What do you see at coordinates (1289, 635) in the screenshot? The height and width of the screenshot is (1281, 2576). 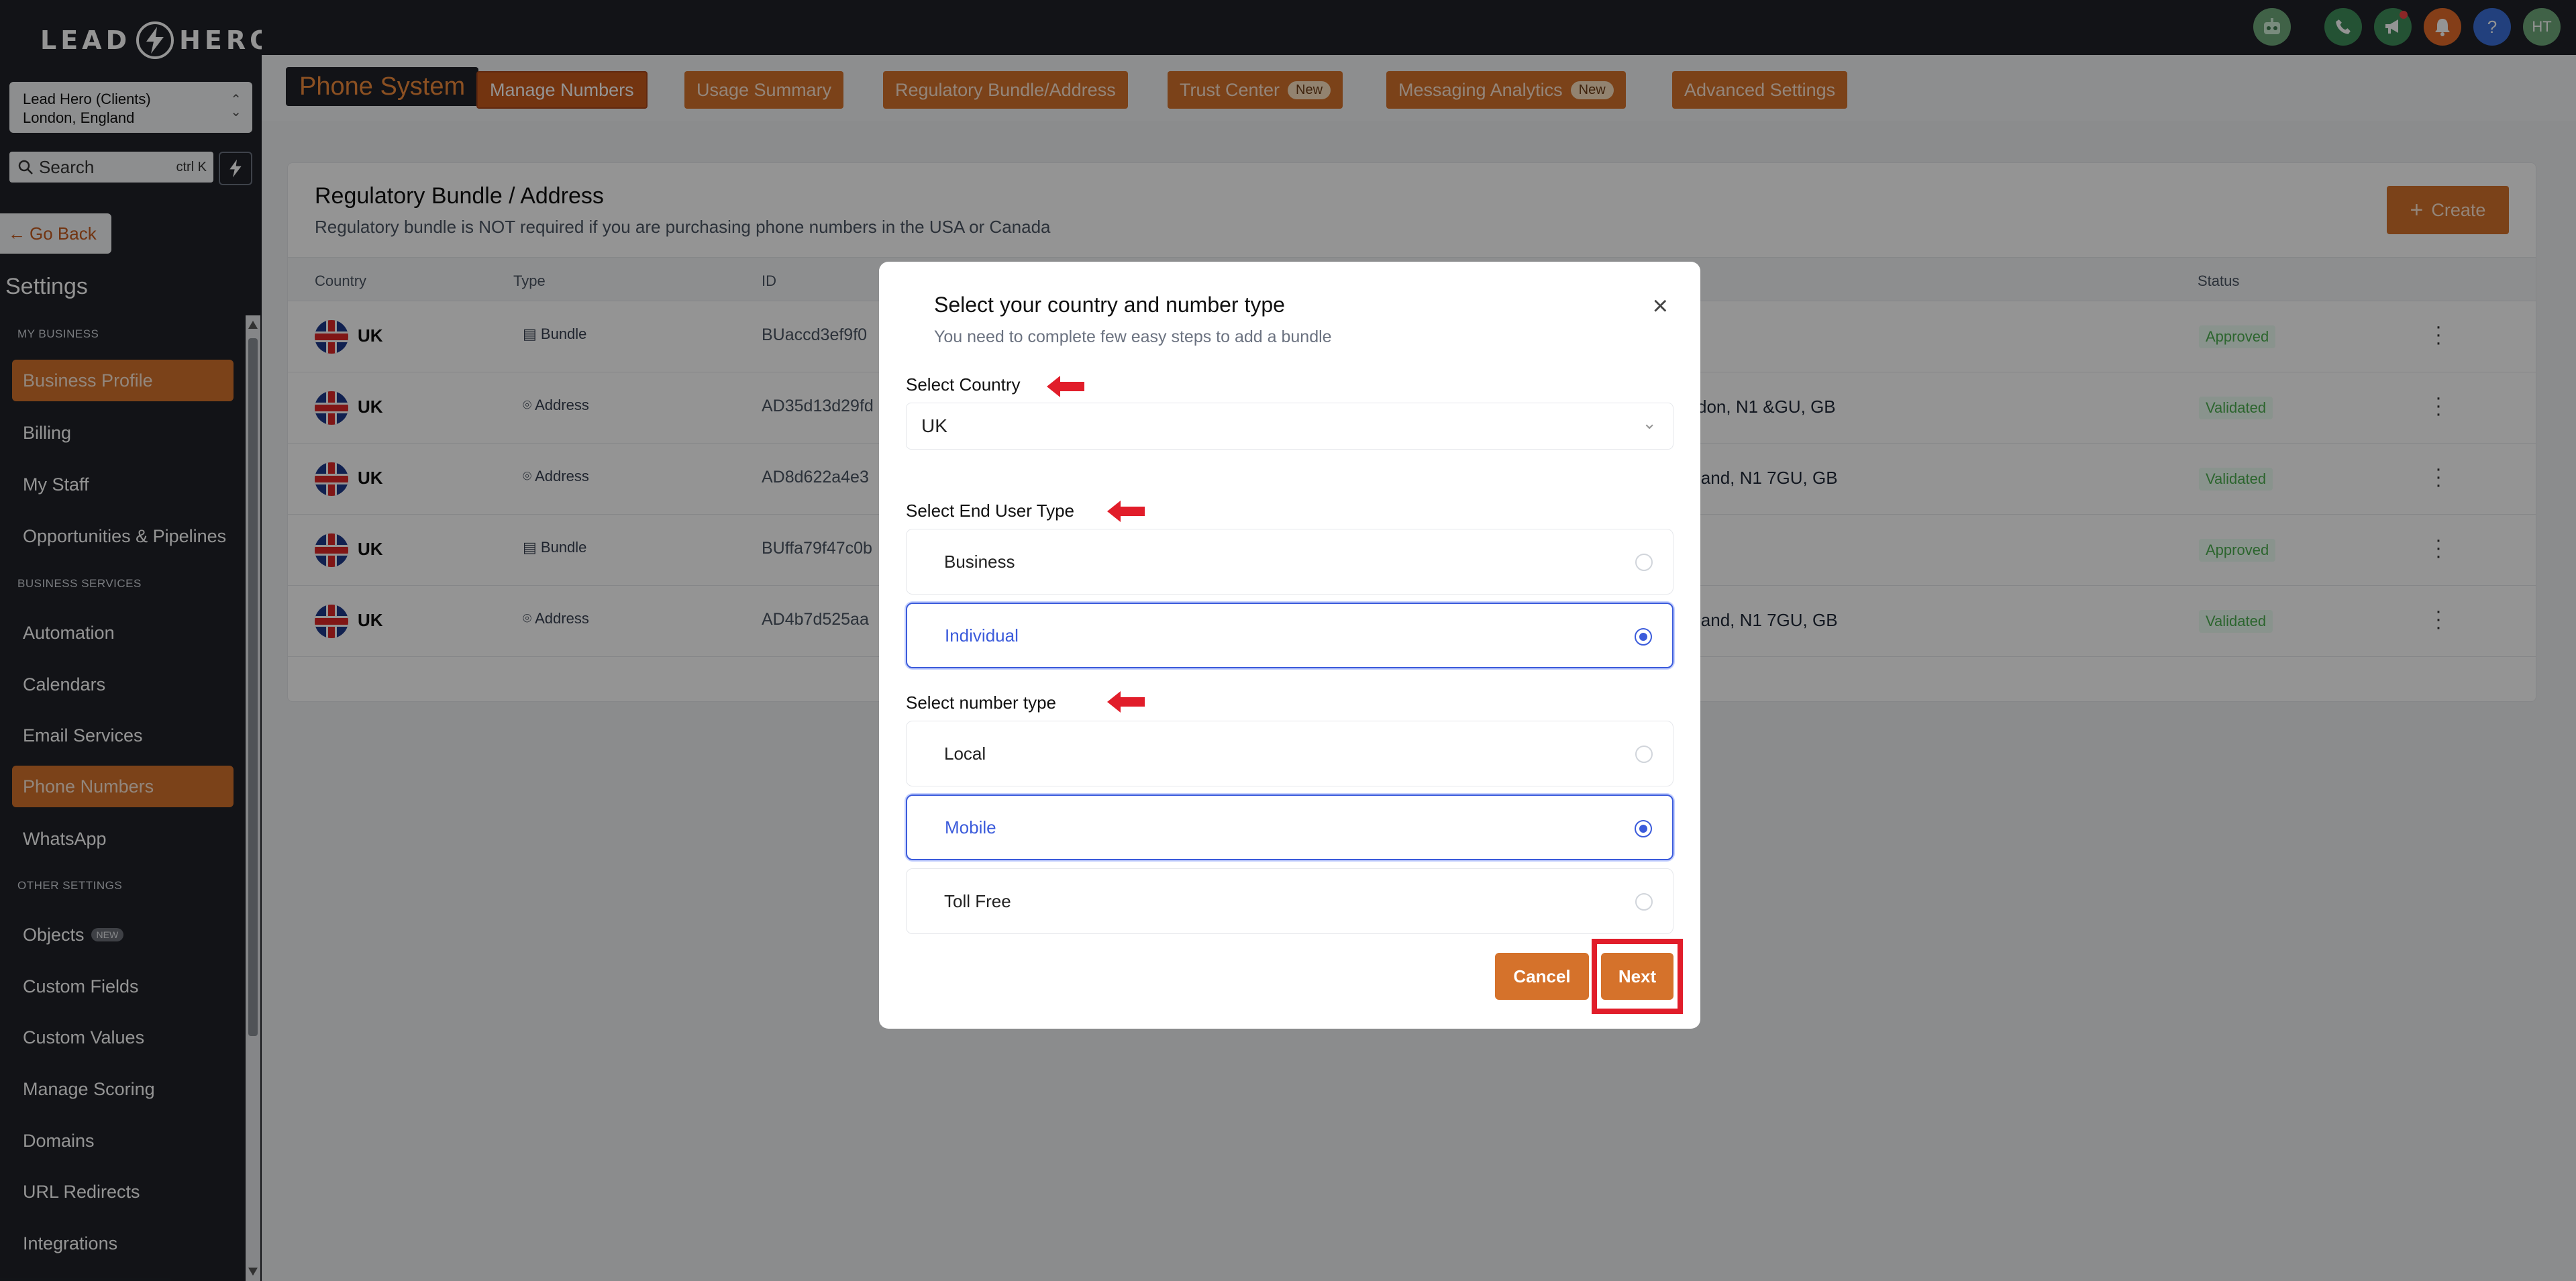 I see `end-user-option-individual: Individual` at bounding box center [1289, 635].